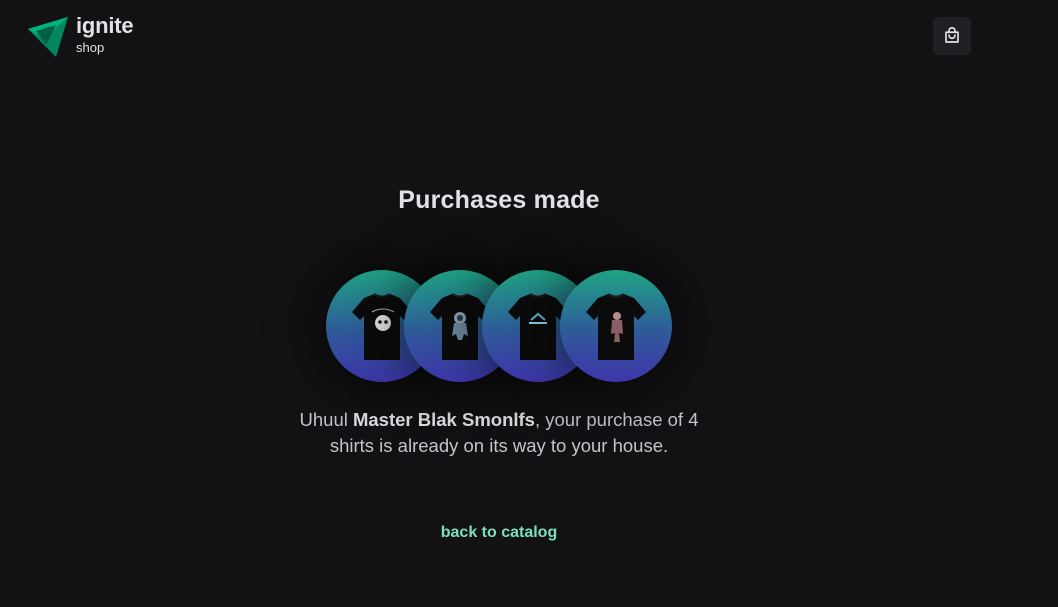  What do you see at coordinates (326, 419) in the screenshot?
I see `message-prefix: Uhuul` at bounding box center [326, 419].